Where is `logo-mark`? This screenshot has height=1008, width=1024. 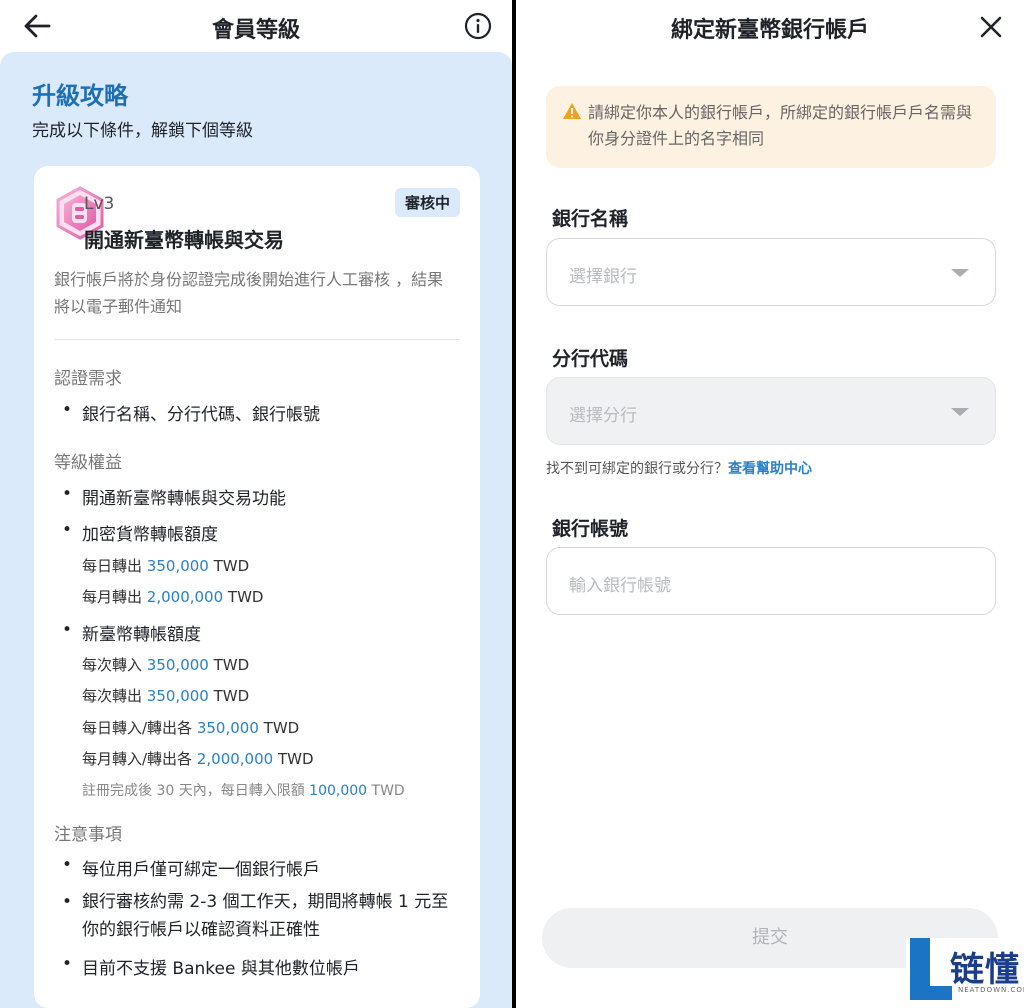 logo-mark is located at coordinates (931, 993).